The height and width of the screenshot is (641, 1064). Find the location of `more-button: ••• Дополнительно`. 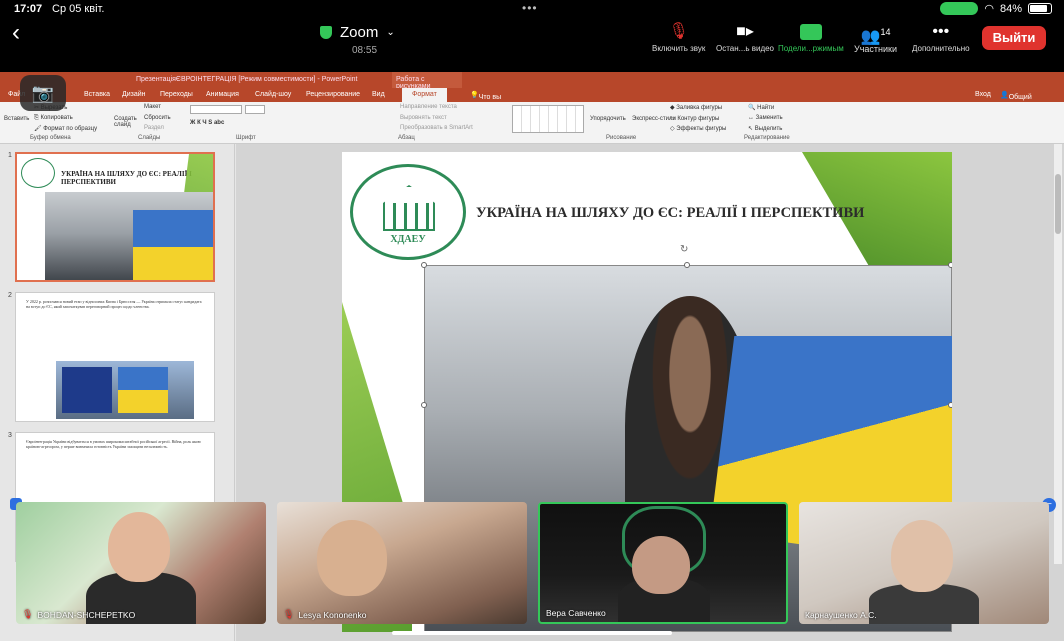

more-button: ••• Дополнительно is located at coordinates (941, 37).